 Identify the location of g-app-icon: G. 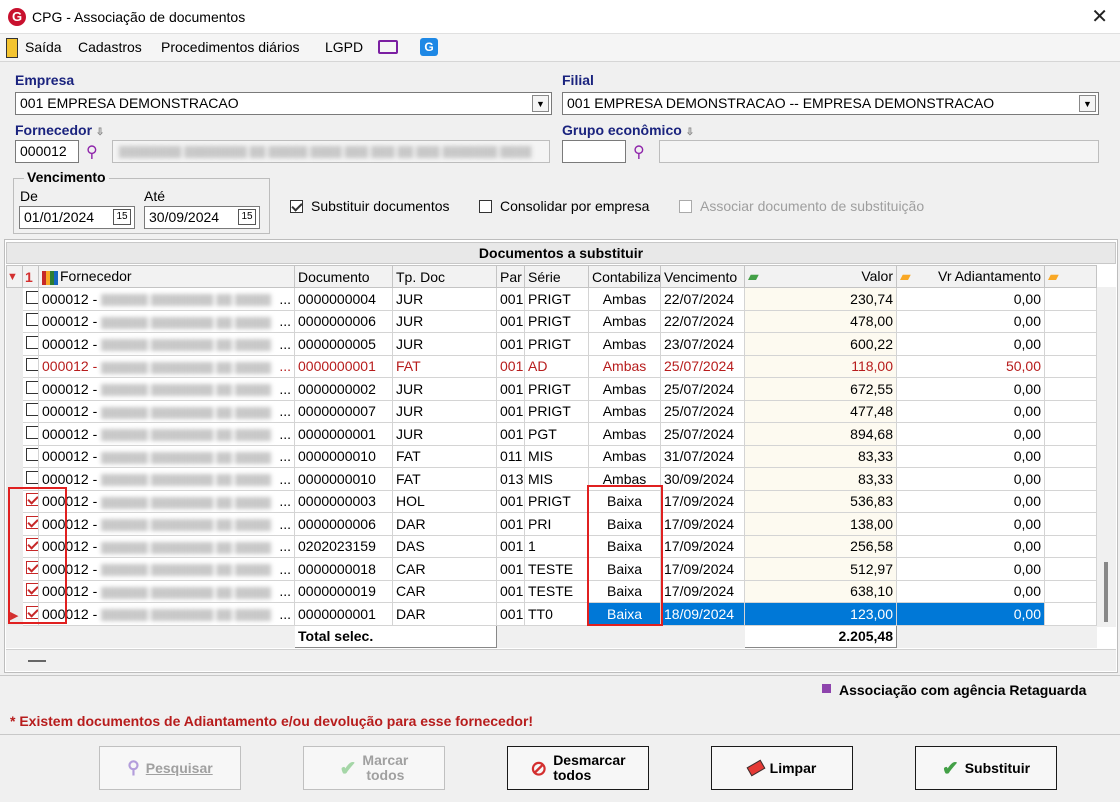
(429, 47).